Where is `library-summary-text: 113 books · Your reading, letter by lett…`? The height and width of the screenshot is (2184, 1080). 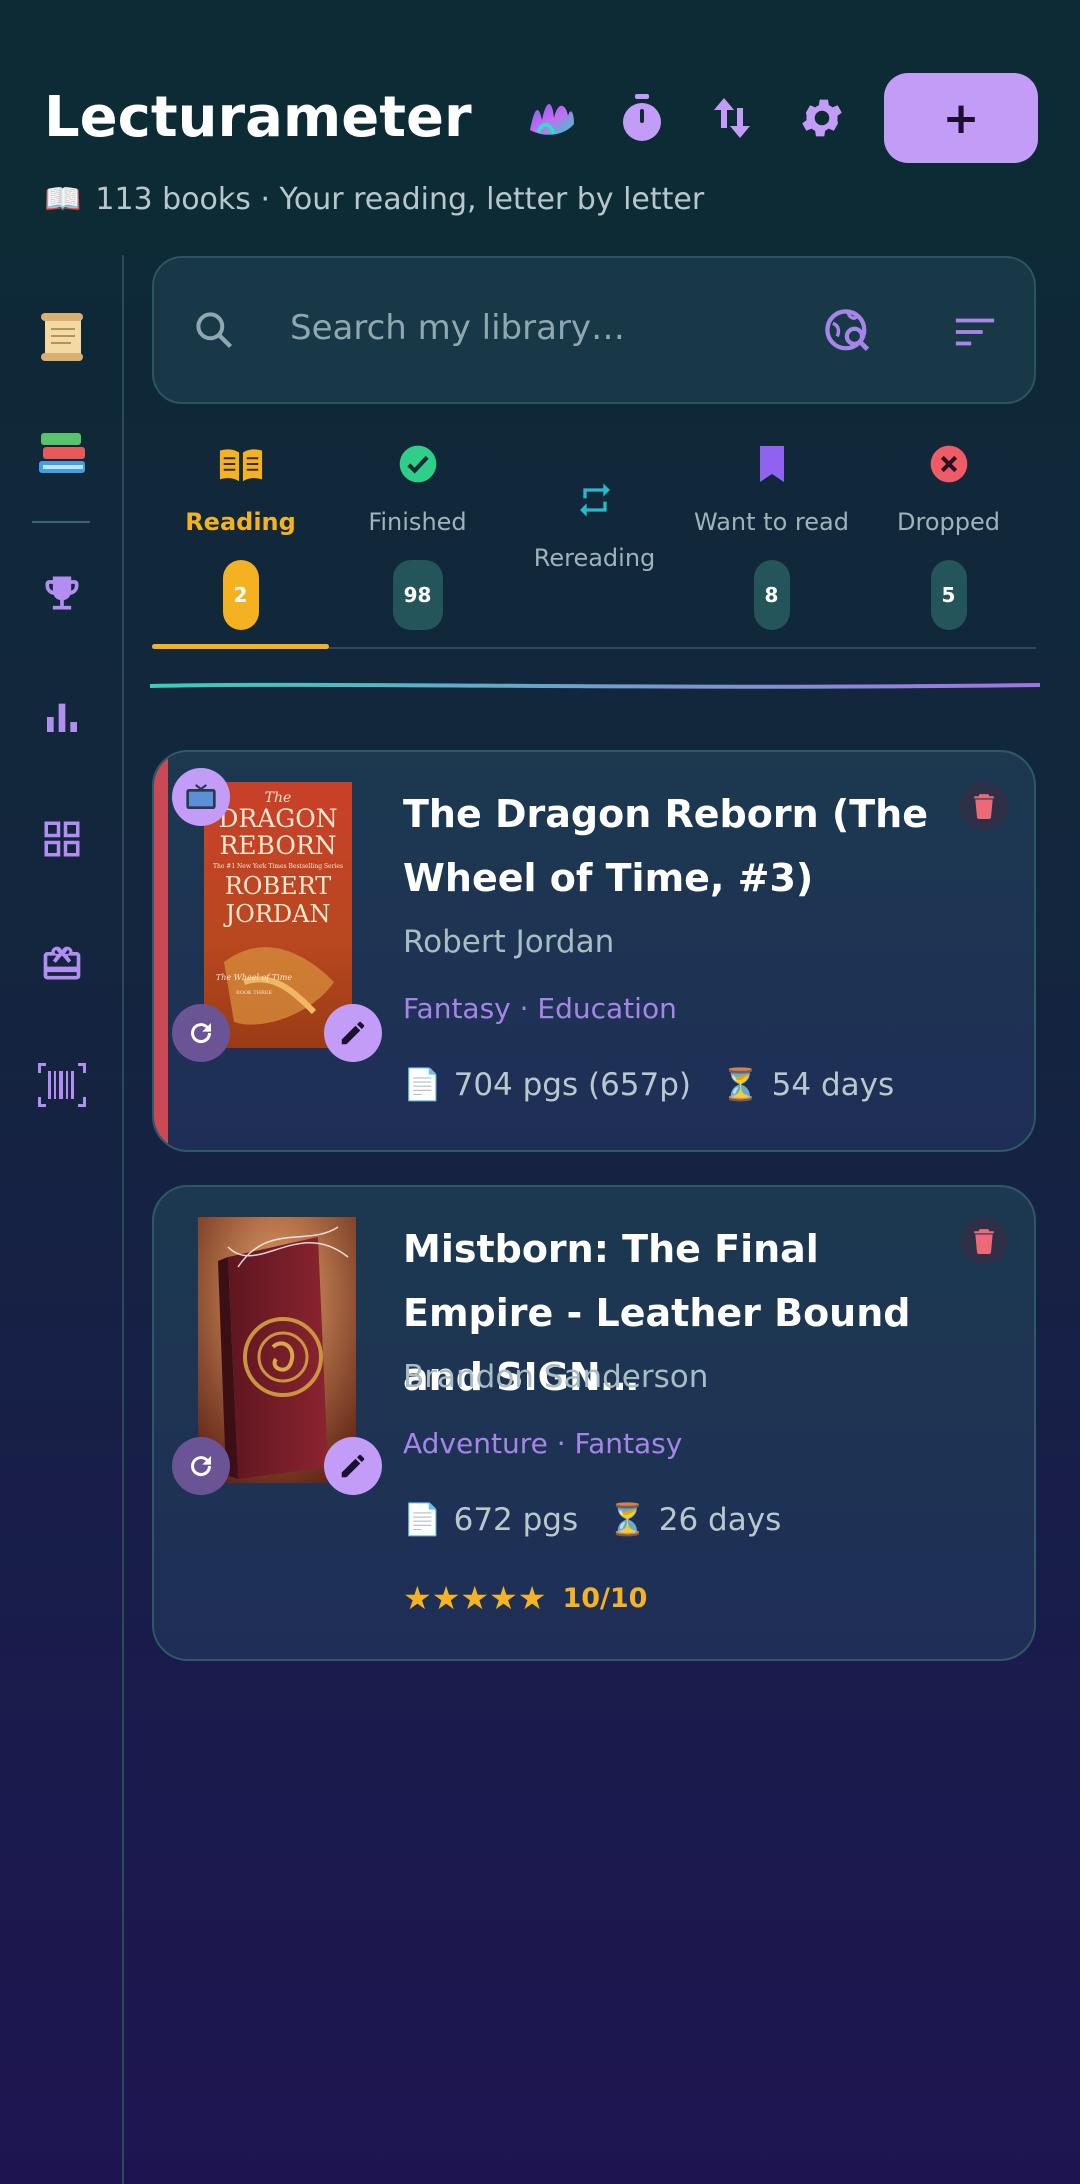 library-summary-text: 113 books · Your reading, letter by lett… is located at coordinates (400, 199).